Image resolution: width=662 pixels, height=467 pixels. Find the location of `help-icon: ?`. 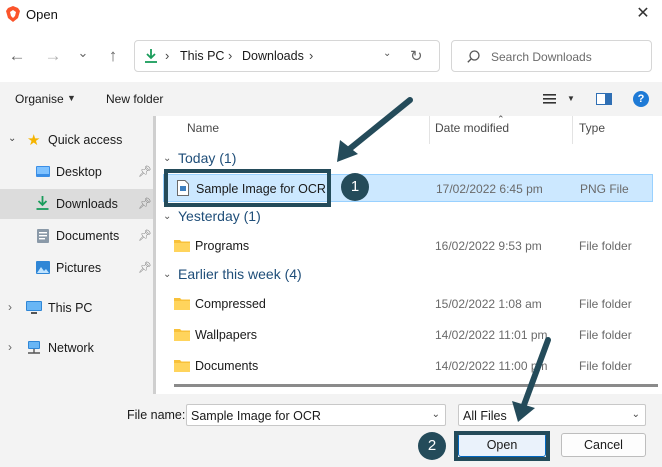

help-icon: ? is located at coordinates (641, 99).